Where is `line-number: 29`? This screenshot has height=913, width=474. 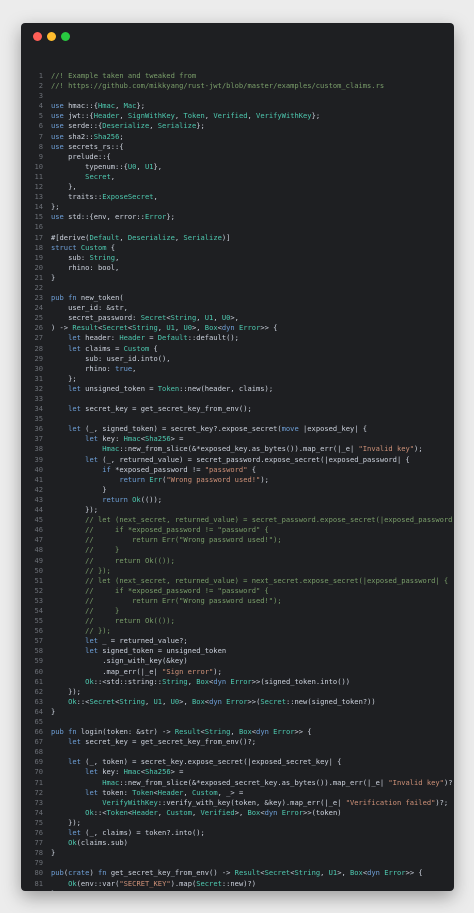
line-number: 29 is located at coordinates (38, 358).